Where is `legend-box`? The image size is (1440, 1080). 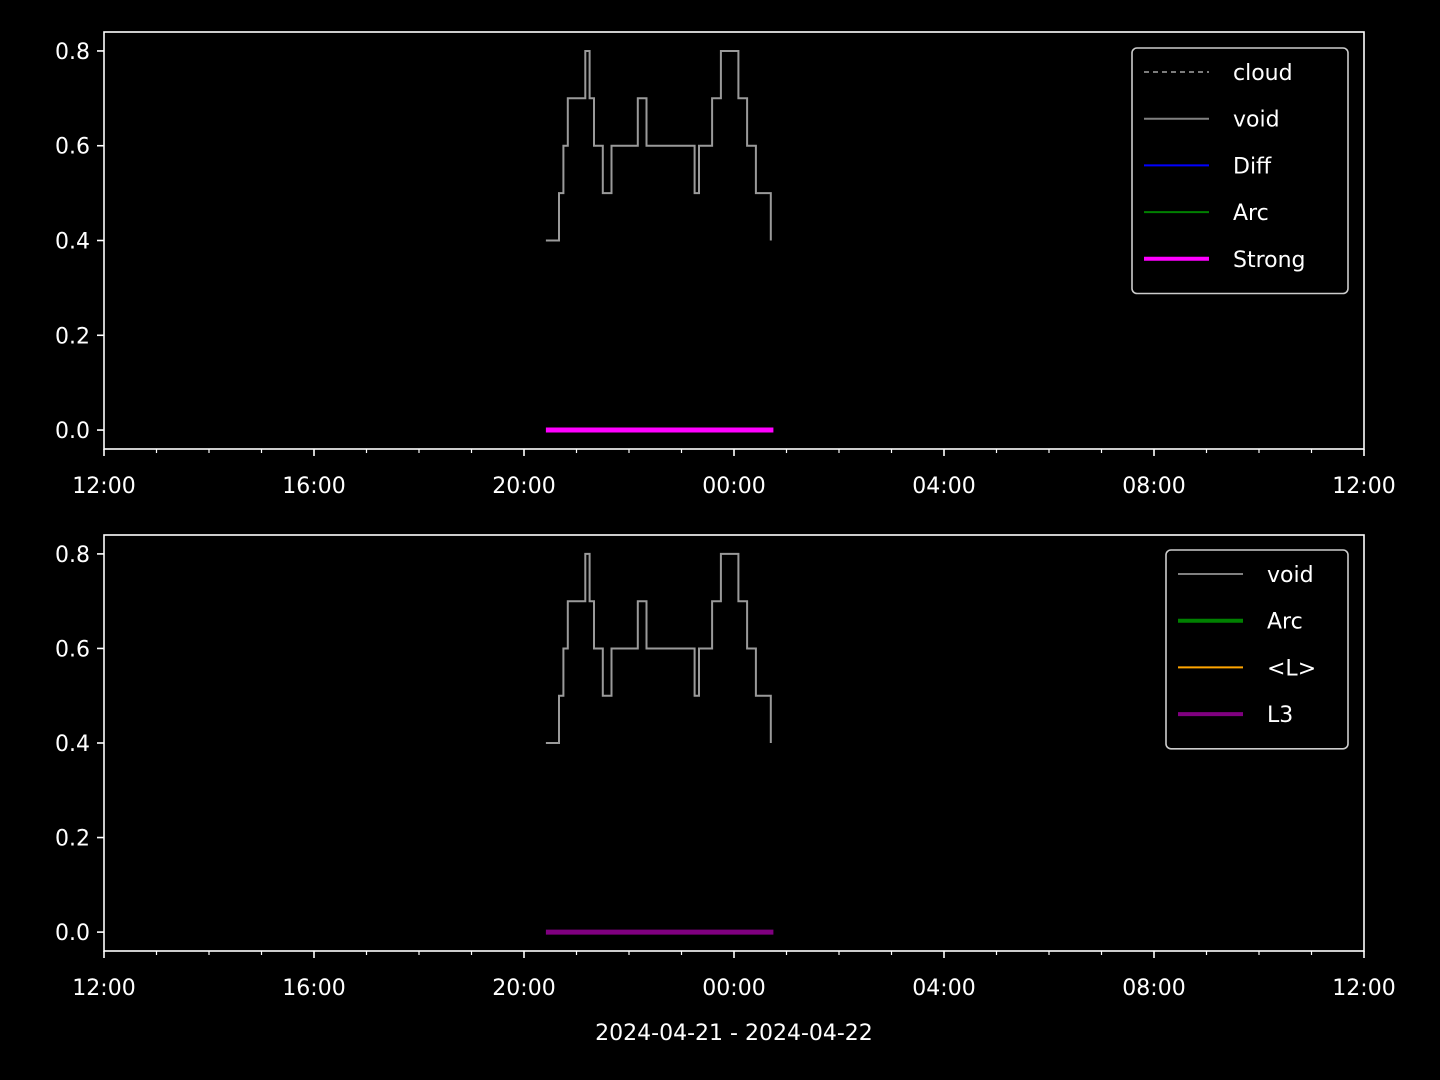 legend-box is located at coordinates (1257, 649).